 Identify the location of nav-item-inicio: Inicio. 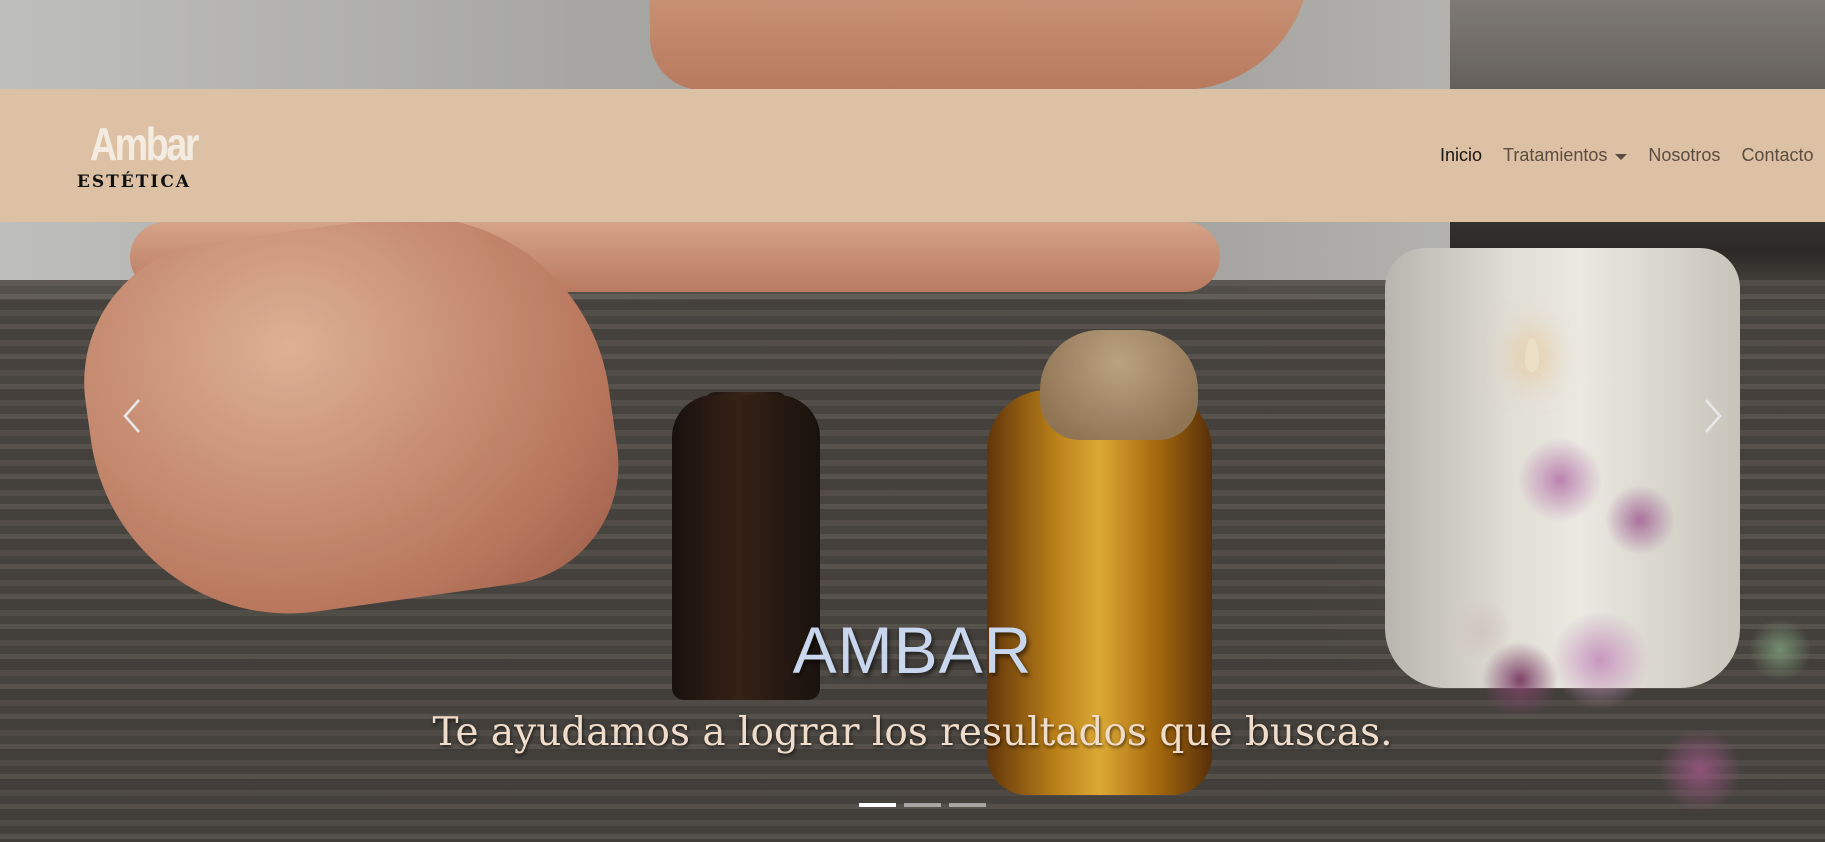
(1461, 155).